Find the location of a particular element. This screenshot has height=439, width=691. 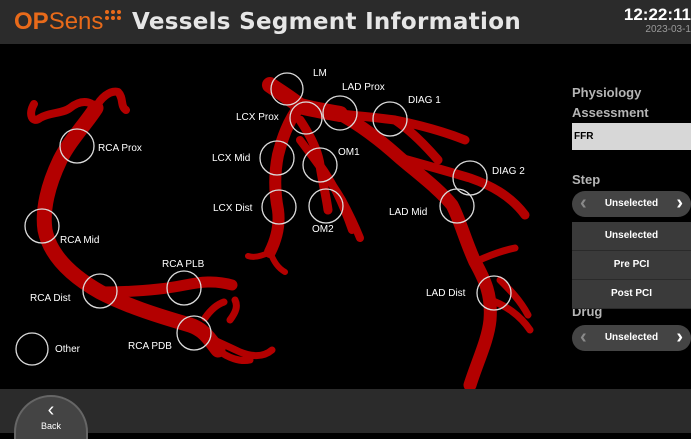

step-selector-value: Unselected is located at coordinates (631, 203).